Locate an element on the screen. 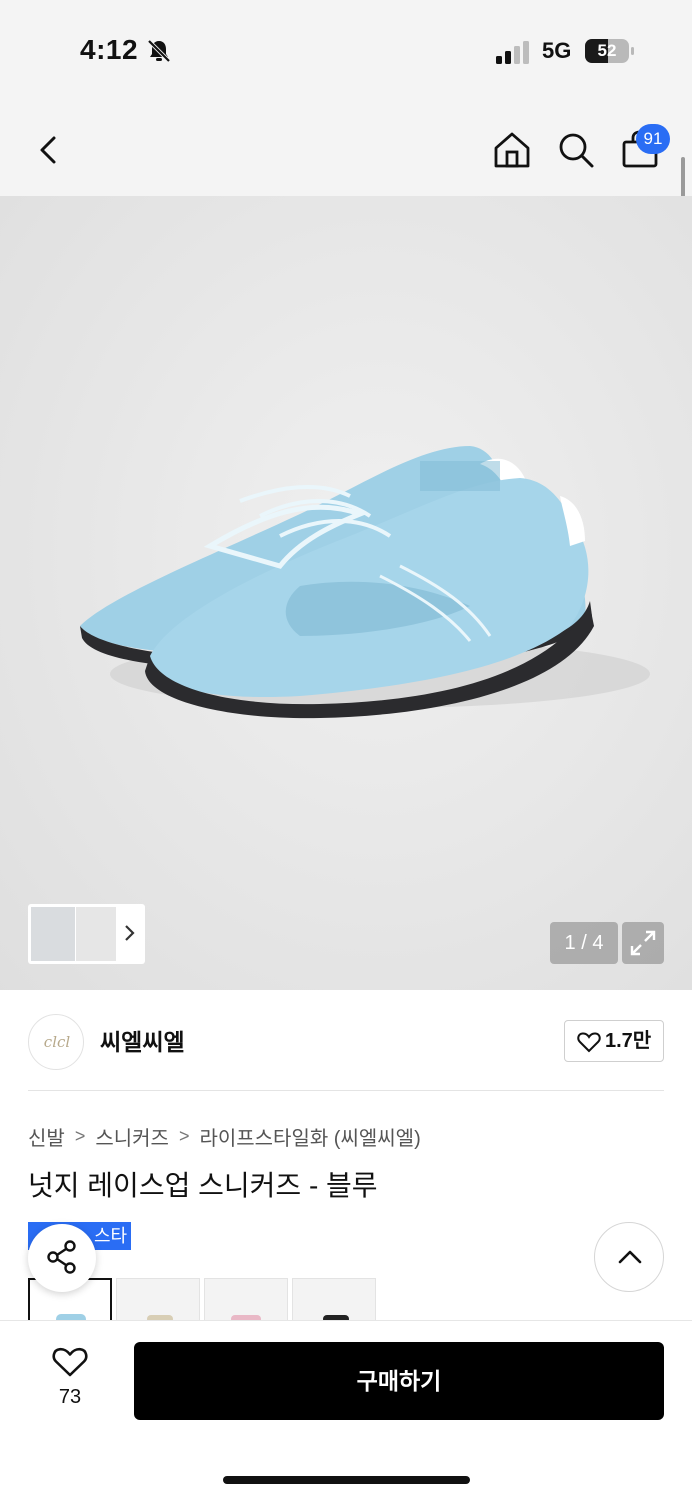  expand-button is located at coordinates (643, 943).